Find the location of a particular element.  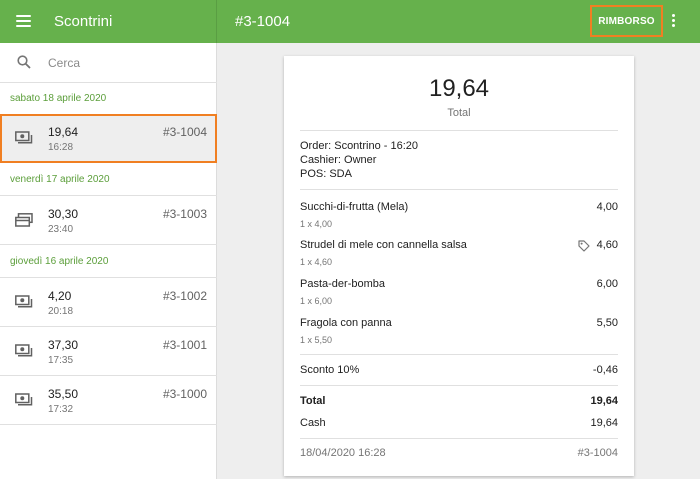

item-quantity: 1 x 4,60 is located at coordinates (316, 262).